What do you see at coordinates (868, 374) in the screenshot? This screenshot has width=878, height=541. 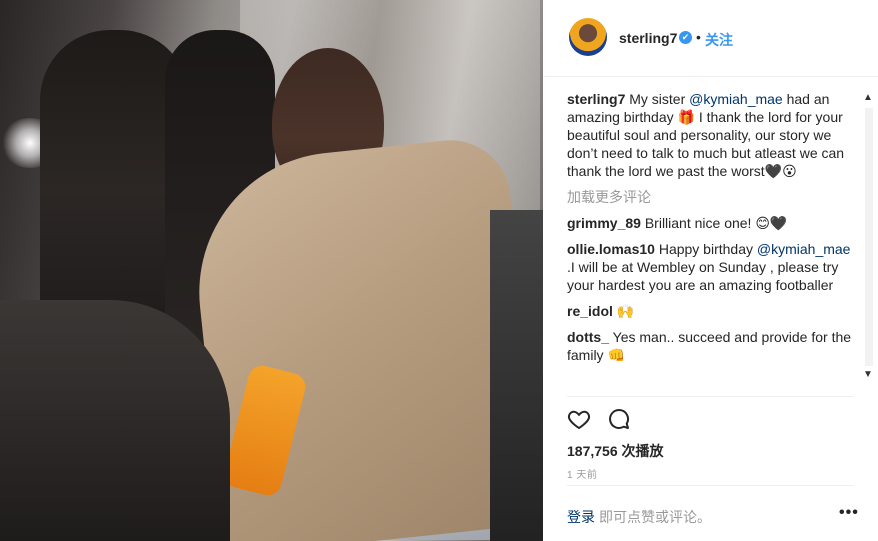 I see `scroll-down-arrow-icon: ▼` at bounding box center [868, 374].